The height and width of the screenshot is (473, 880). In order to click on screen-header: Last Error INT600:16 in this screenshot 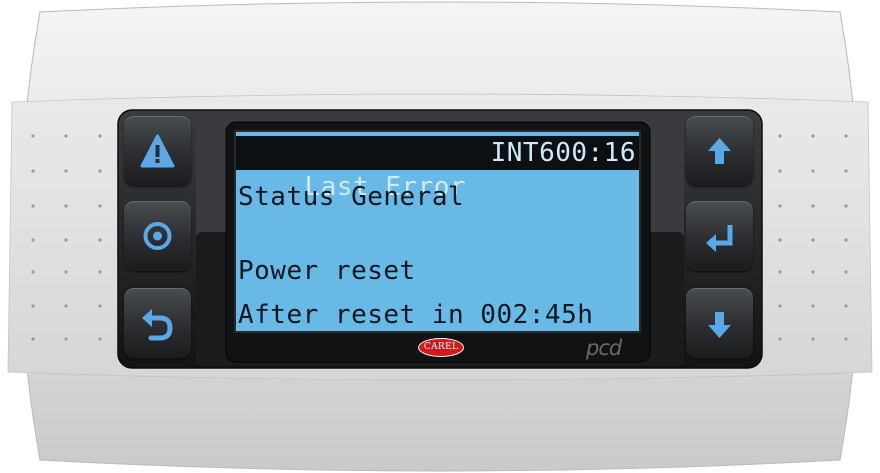, I will do `click(437, 169)`.